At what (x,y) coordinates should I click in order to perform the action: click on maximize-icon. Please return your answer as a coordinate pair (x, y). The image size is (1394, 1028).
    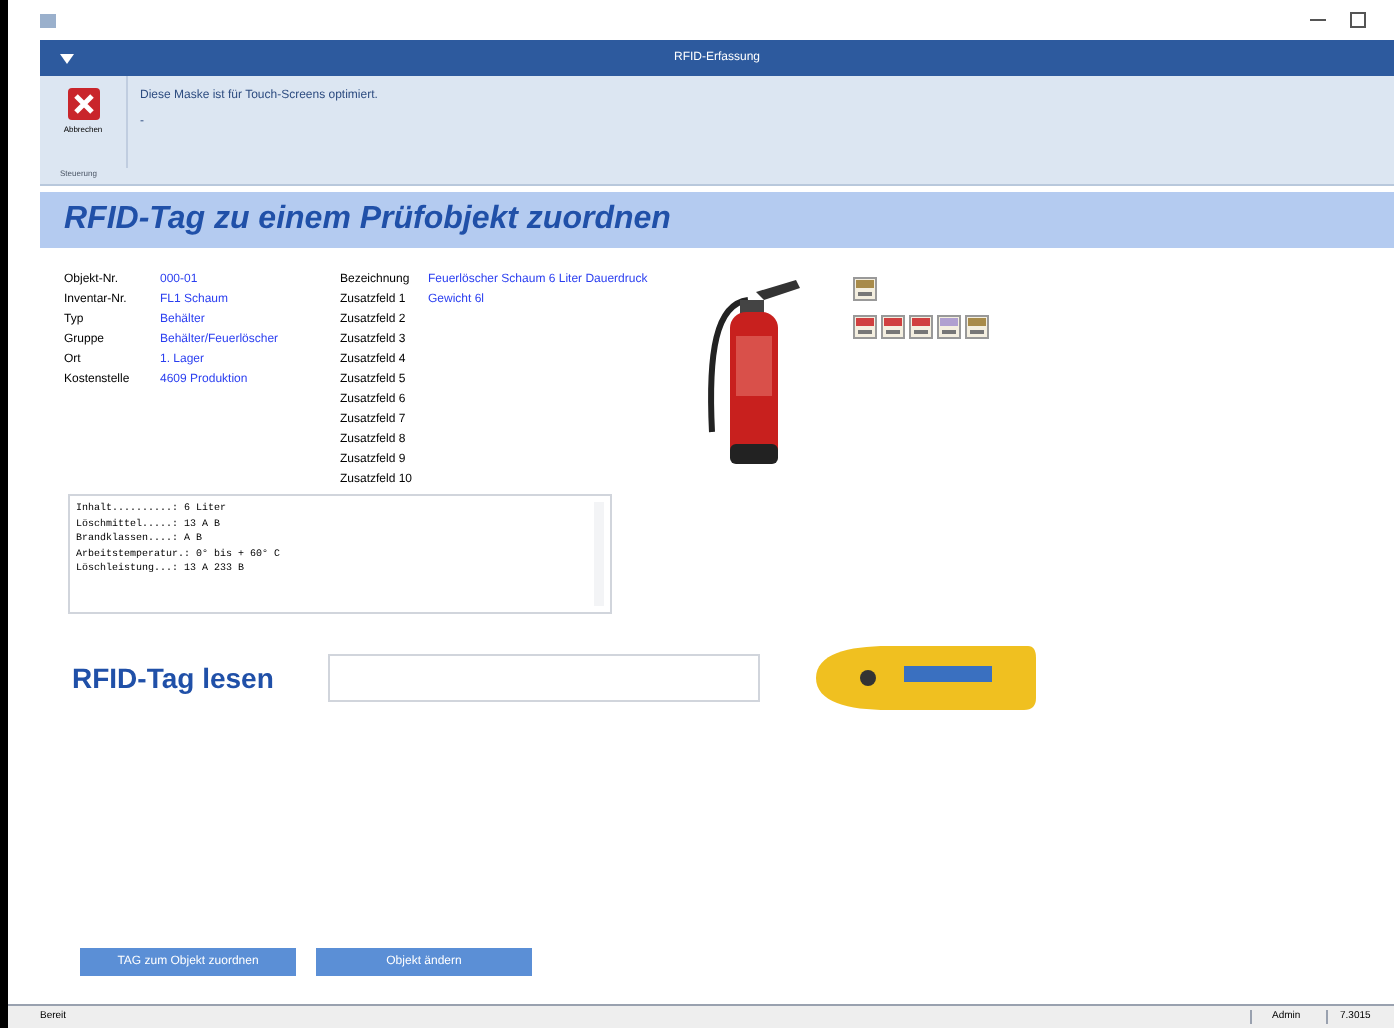
    Looking at the image, I should click on (1358, 20).